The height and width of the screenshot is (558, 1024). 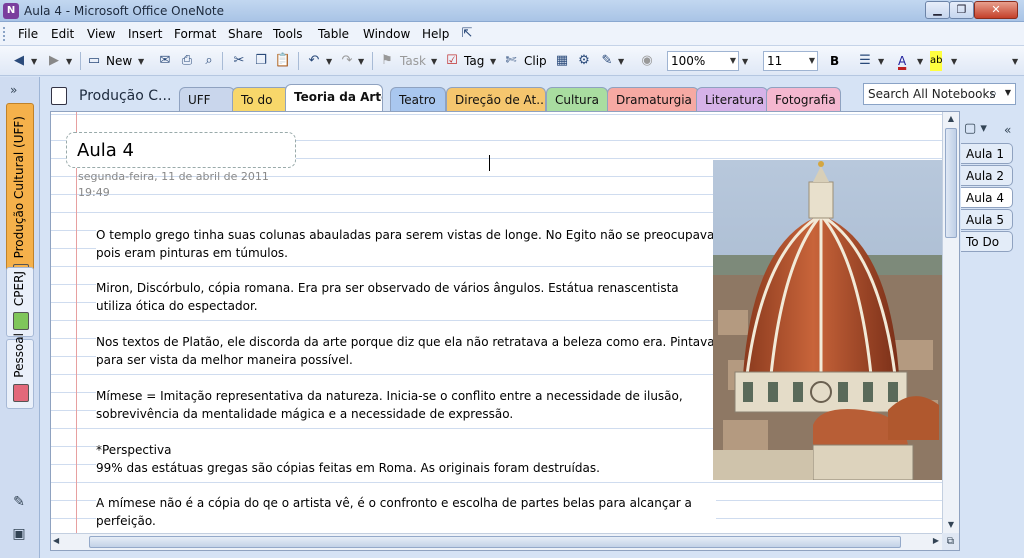 I want to click on new-button: New, so click(x=119, y=61).